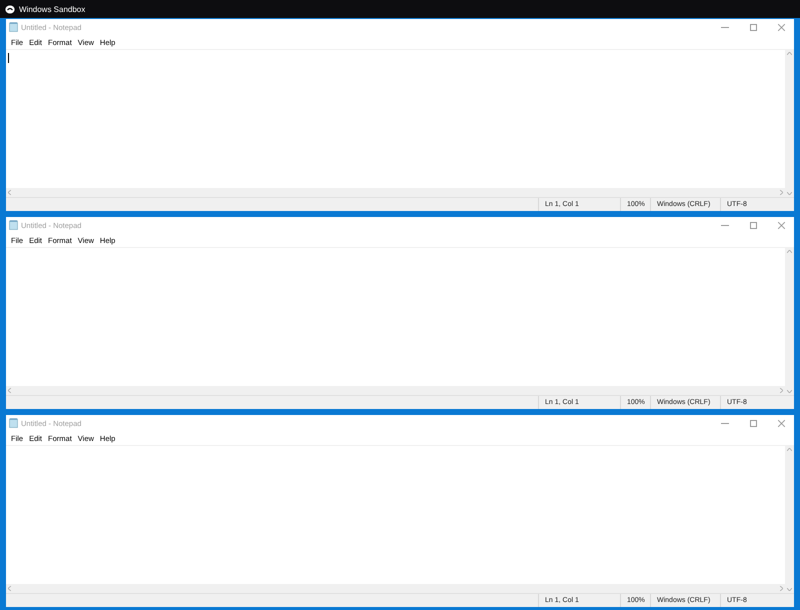 This screenshot has width=800, height=610. I want to click on sandbox-icon, so click(10, 9).